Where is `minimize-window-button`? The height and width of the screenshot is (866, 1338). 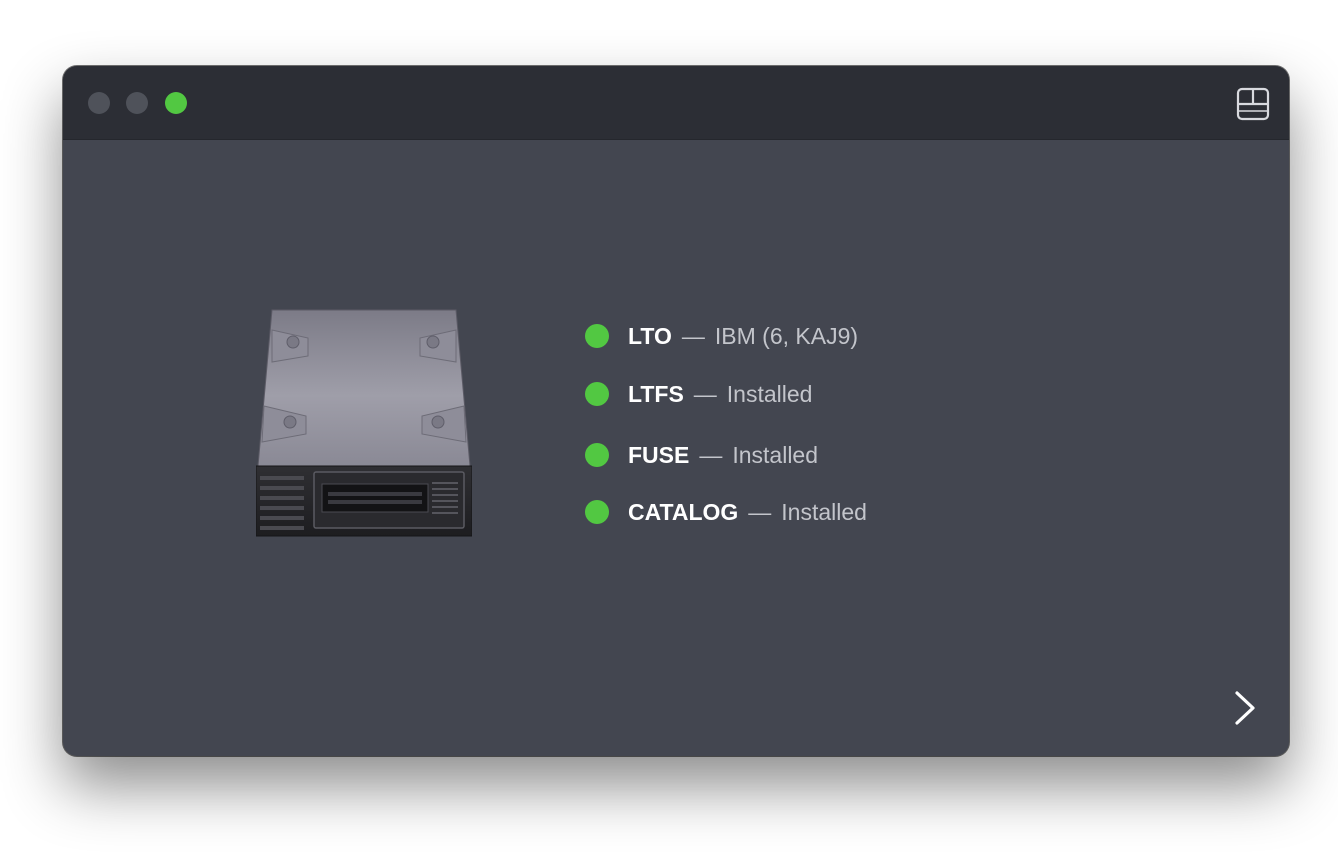 minimize-window-button is located at coordinates (137, 103).